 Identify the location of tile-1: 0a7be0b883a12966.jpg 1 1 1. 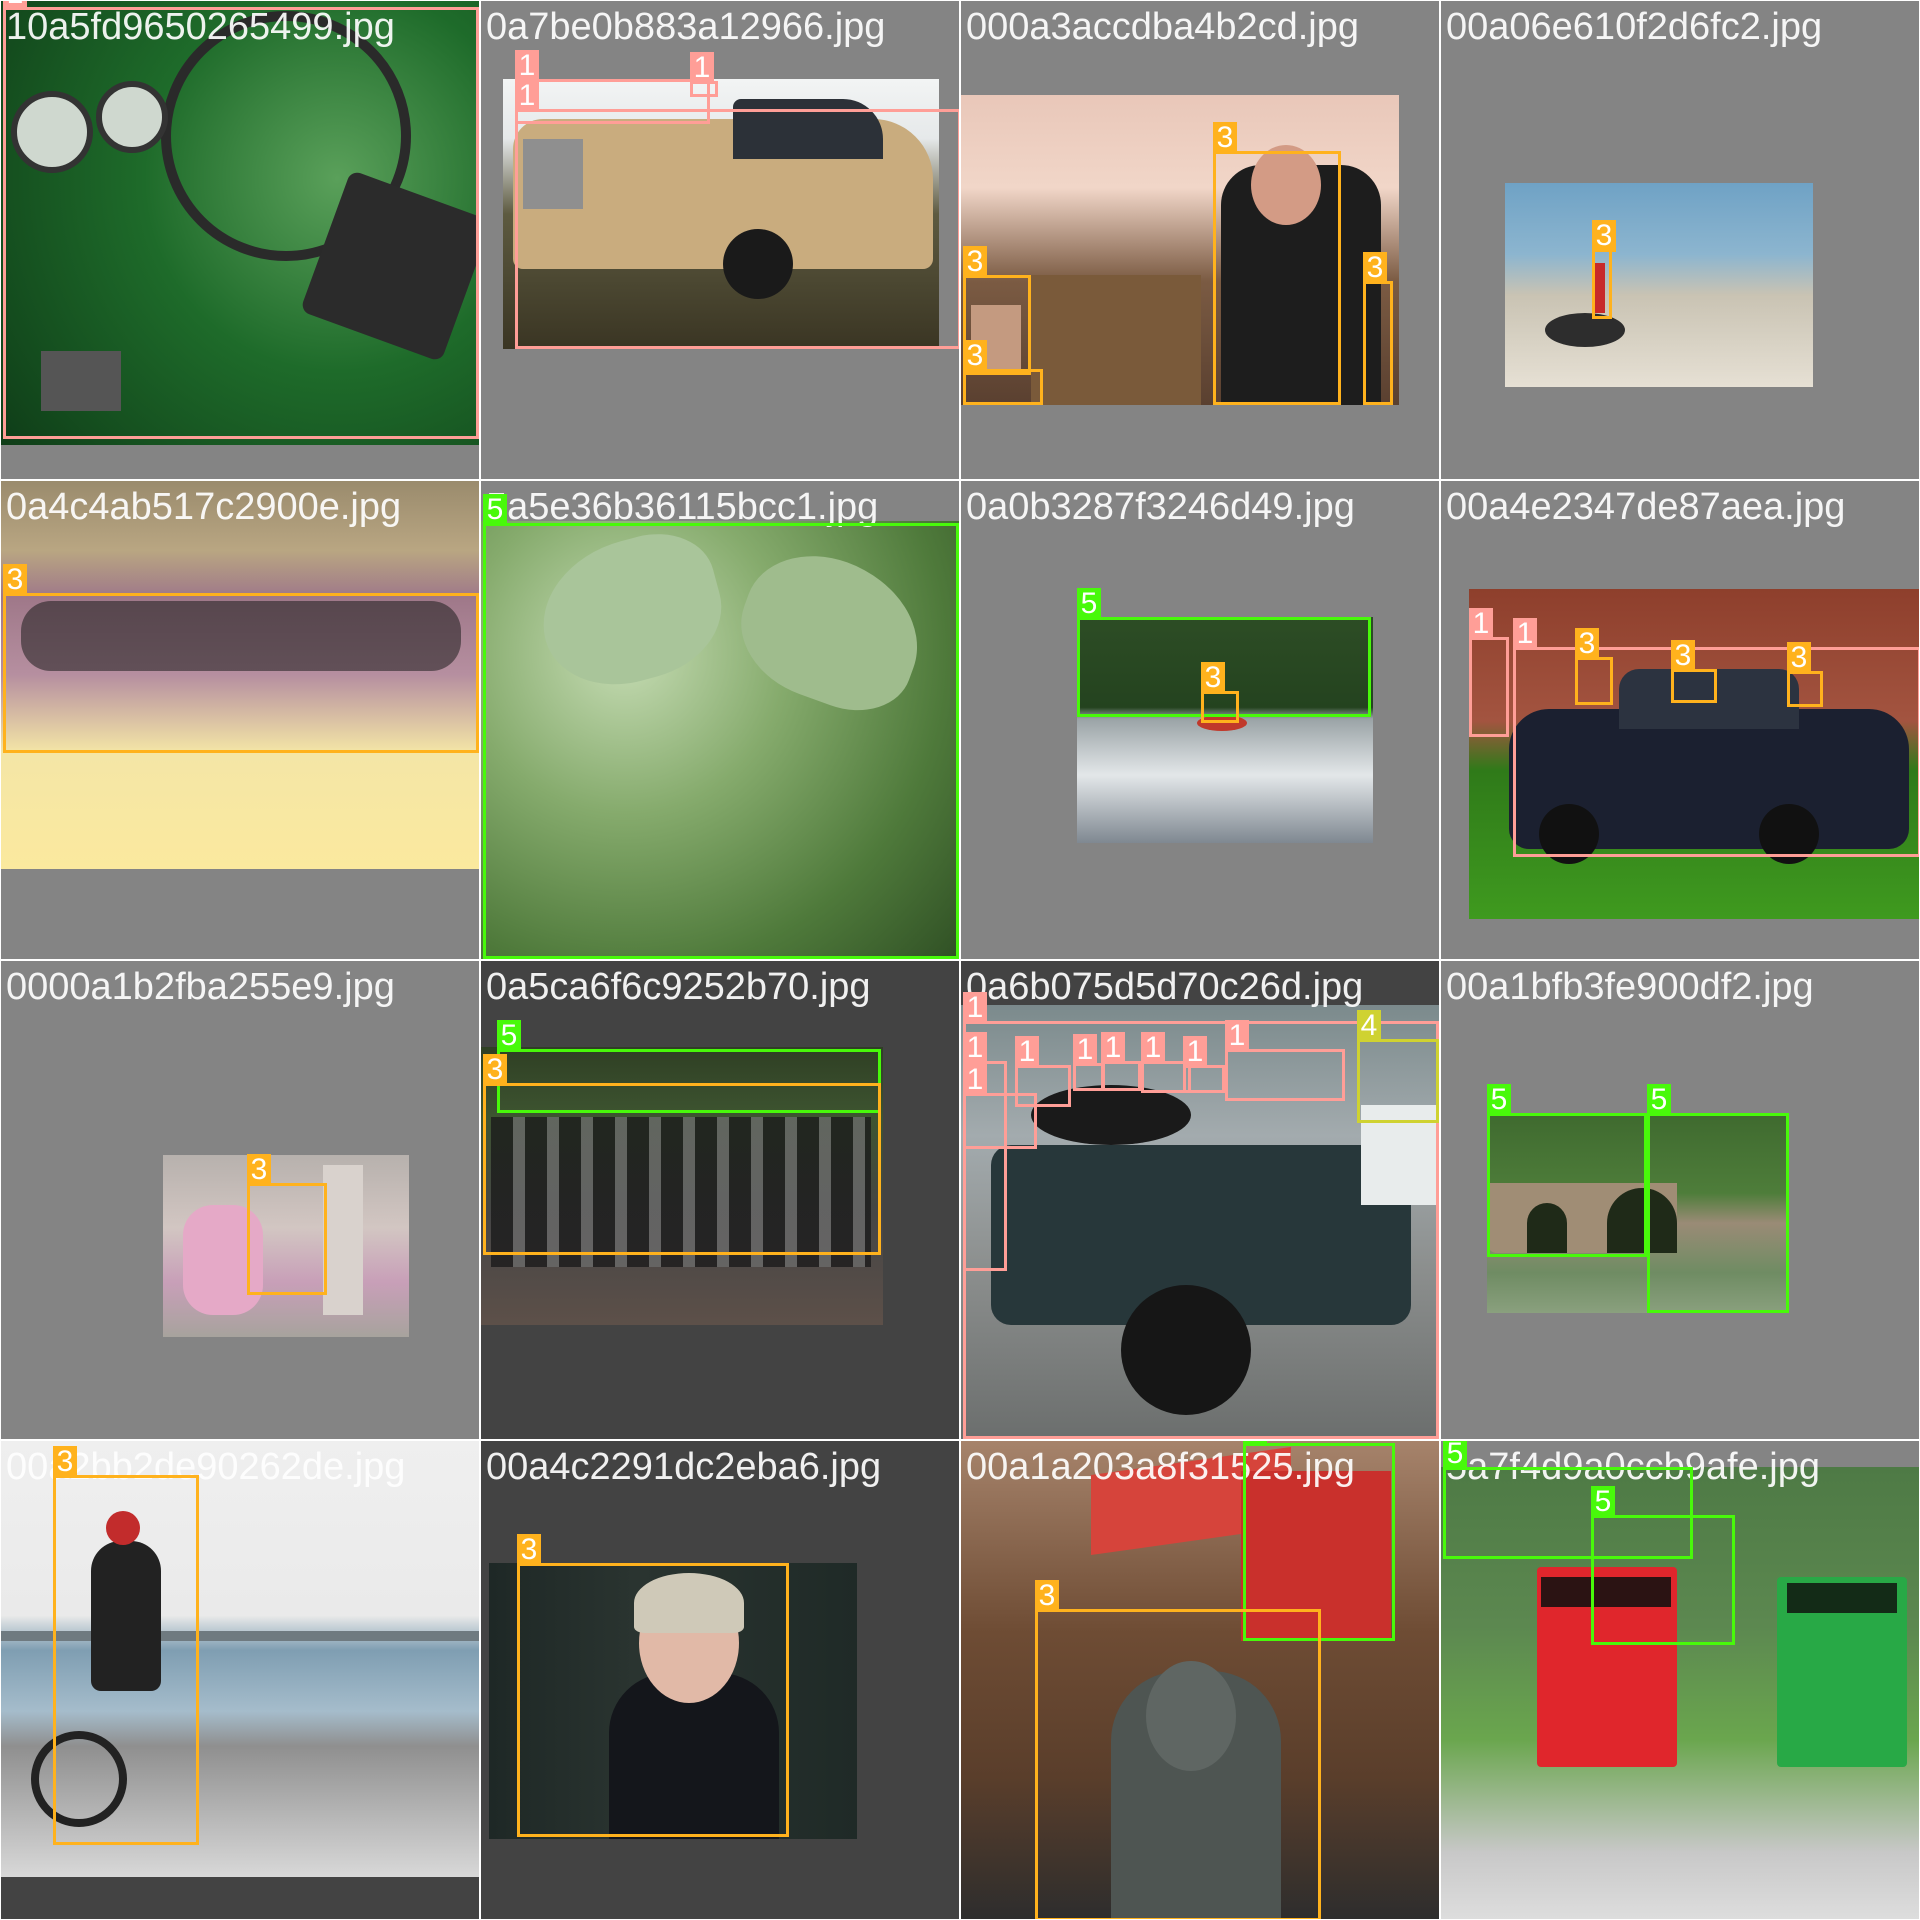
(720, 240).